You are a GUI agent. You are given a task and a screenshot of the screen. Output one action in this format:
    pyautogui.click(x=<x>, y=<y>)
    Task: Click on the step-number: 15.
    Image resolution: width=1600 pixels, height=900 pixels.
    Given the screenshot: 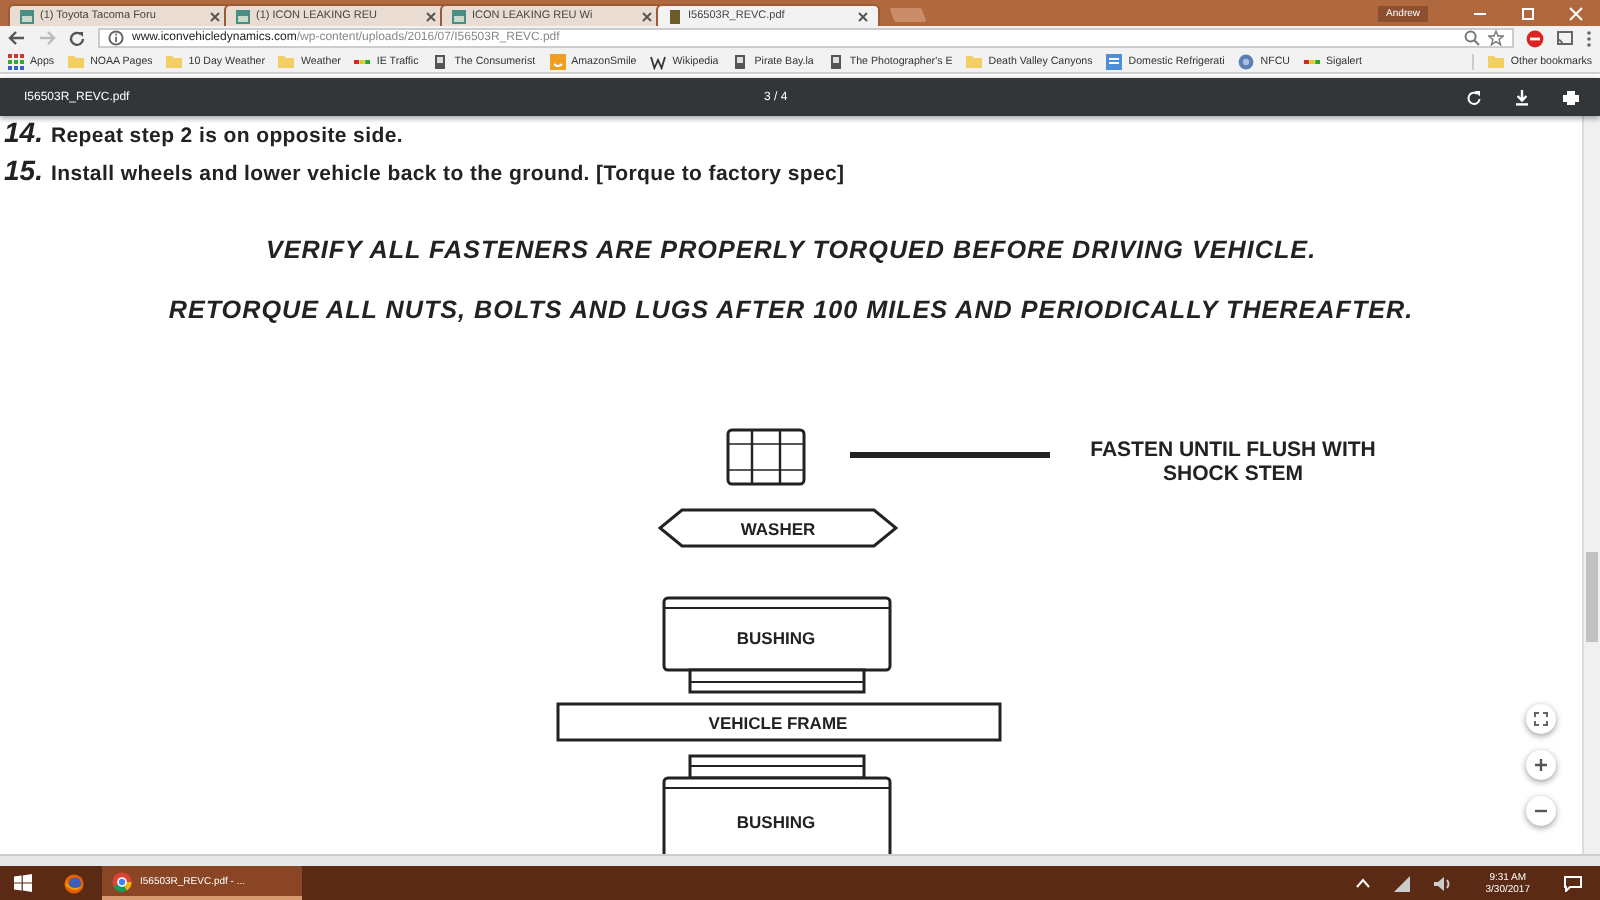 What is the action you would take?
    pyautogui.click(x=23, y=170)
    